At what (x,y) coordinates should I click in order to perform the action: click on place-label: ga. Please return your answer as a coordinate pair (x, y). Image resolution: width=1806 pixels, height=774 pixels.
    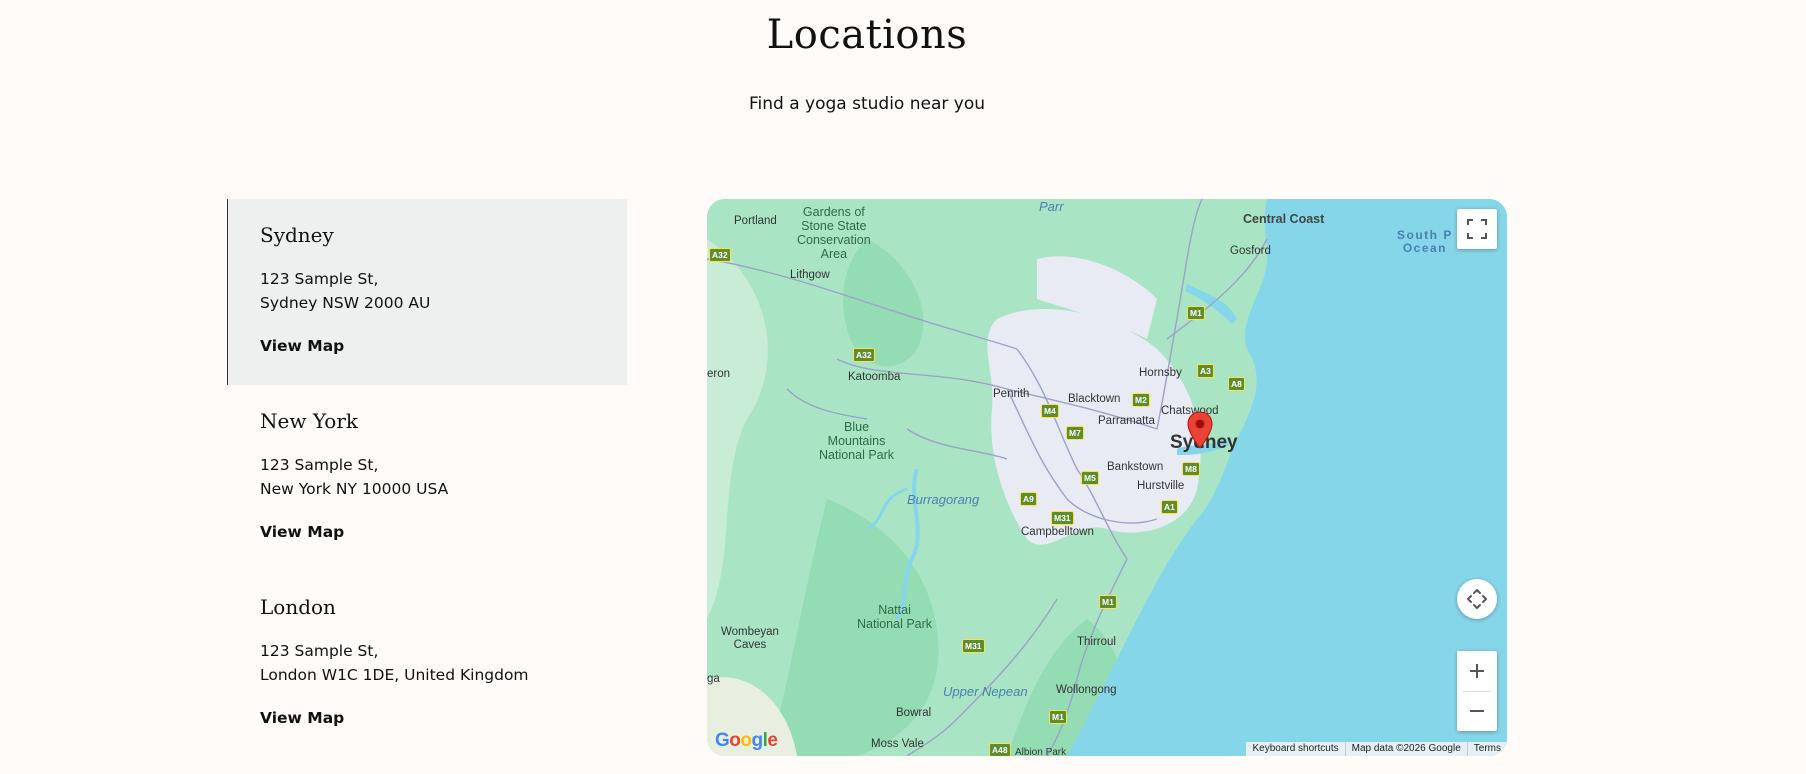
    Looking at the image, I should click on (713, 679).